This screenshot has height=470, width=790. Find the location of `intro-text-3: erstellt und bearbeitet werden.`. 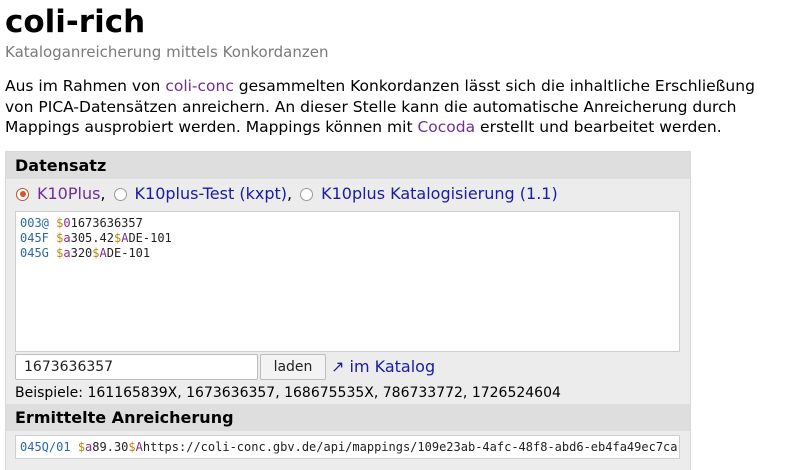

intro-text-3: erstellt und bearbeitet werden. is located at coordinates (598, 127).